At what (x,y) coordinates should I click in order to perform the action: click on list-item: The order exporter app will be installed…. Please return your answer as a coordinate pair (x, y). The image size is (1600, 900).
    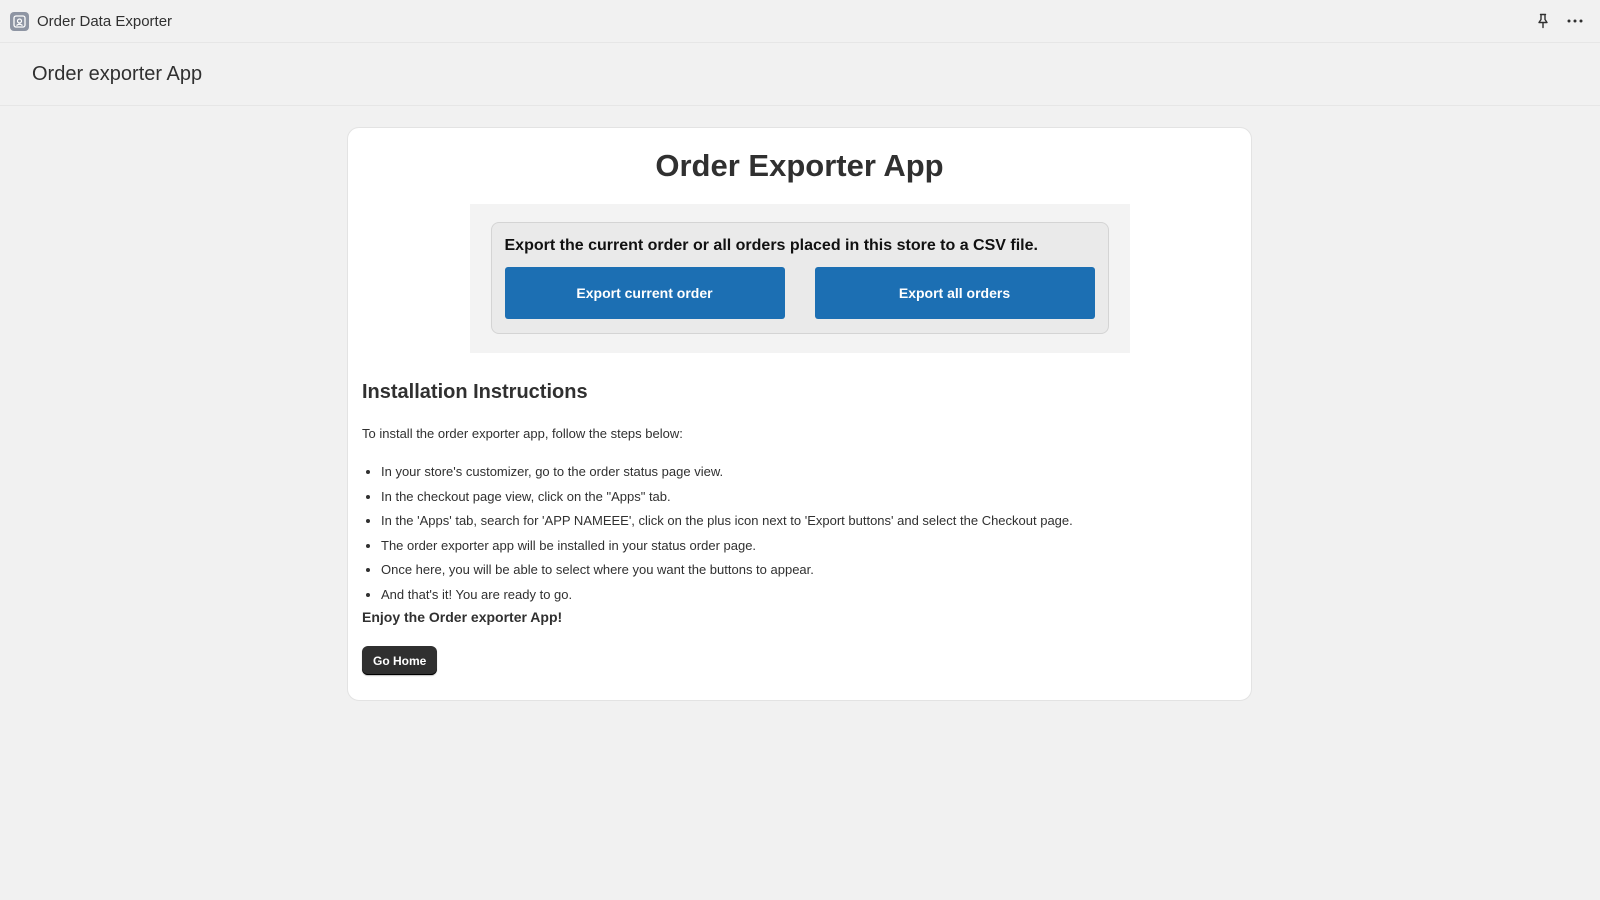
    Looking at the image, I should click on (809, 546).